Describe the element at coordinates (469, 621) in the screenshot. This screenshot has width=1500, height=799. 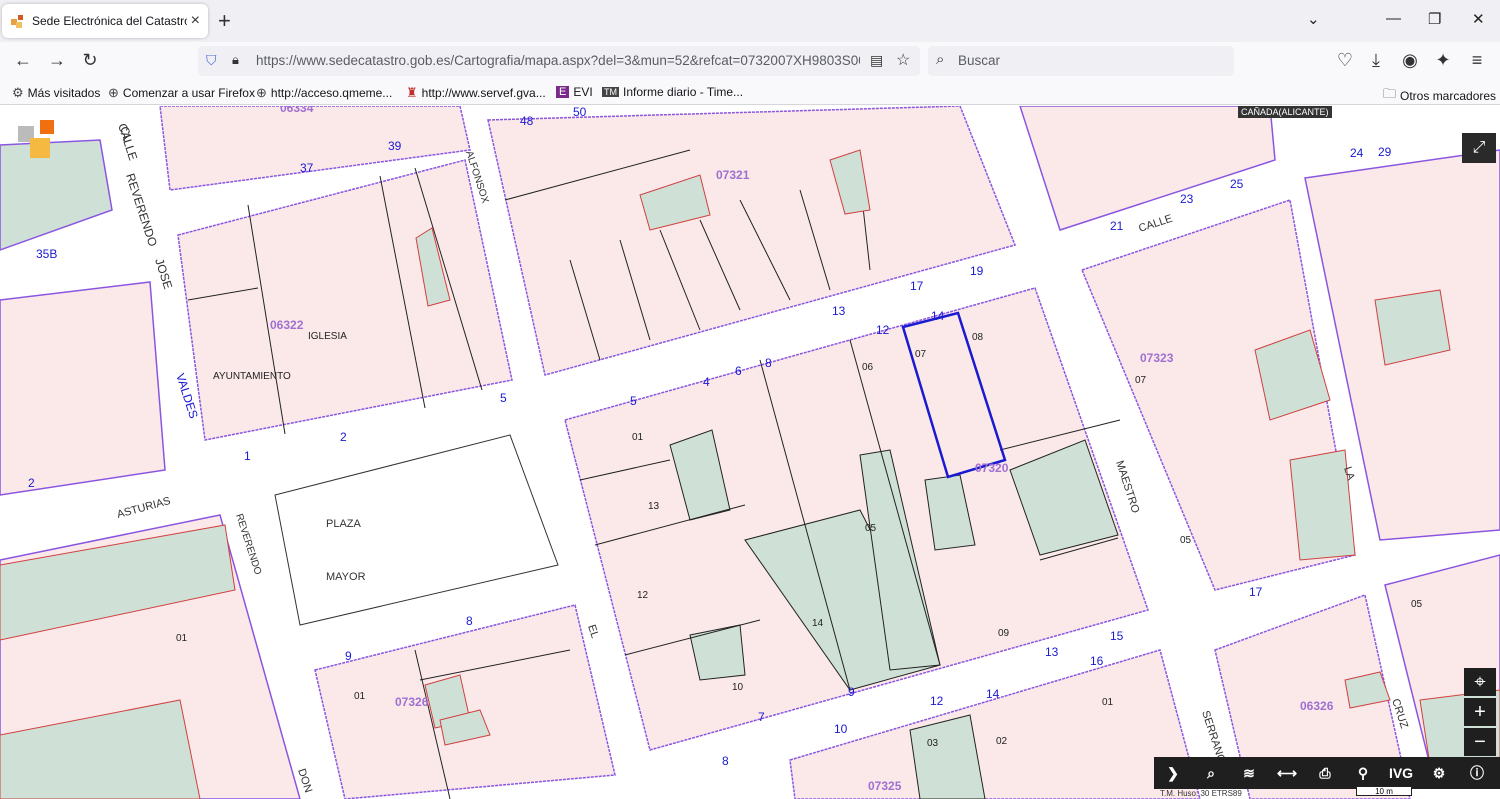
I see `street-number-8b: 8` at that location.